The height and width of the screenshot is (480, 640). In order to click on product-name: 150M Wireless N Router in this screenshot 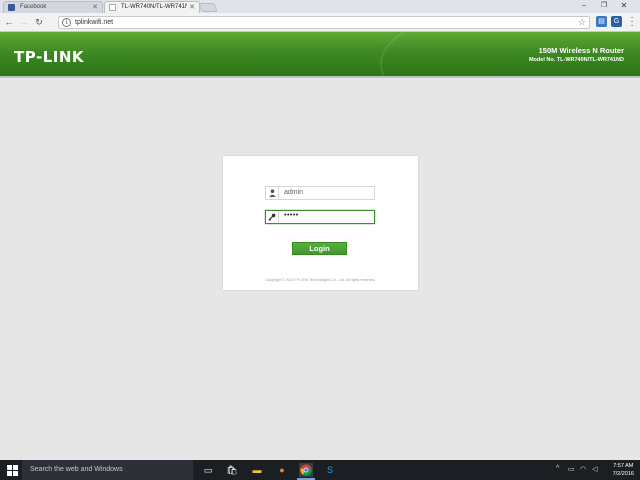, I will do `click(581, 50)`.